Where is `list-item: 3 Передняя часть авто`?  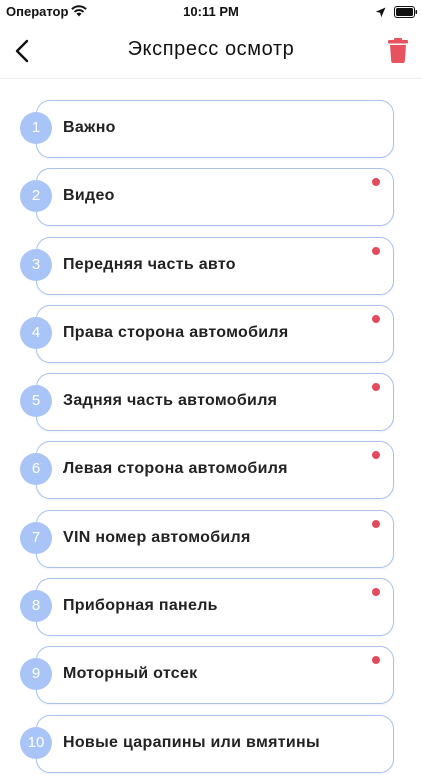 list-item: 3 Передняя часть авто is located at coordinates (211, 265).